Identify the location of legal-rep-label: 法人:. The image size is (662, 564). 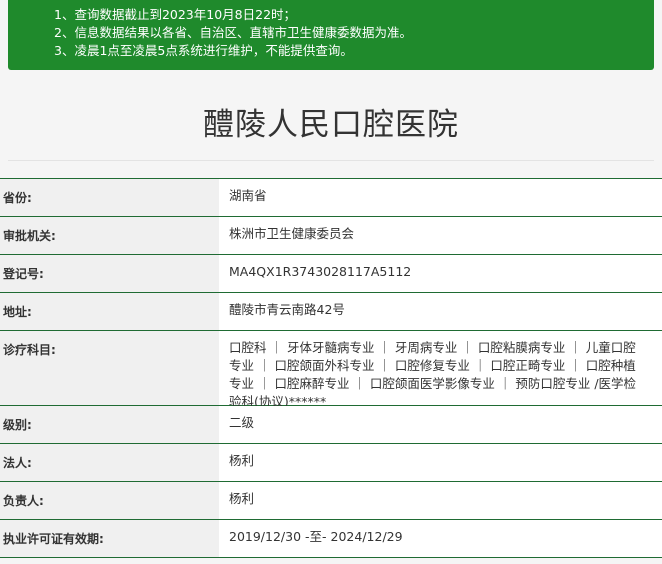
(109, 462).